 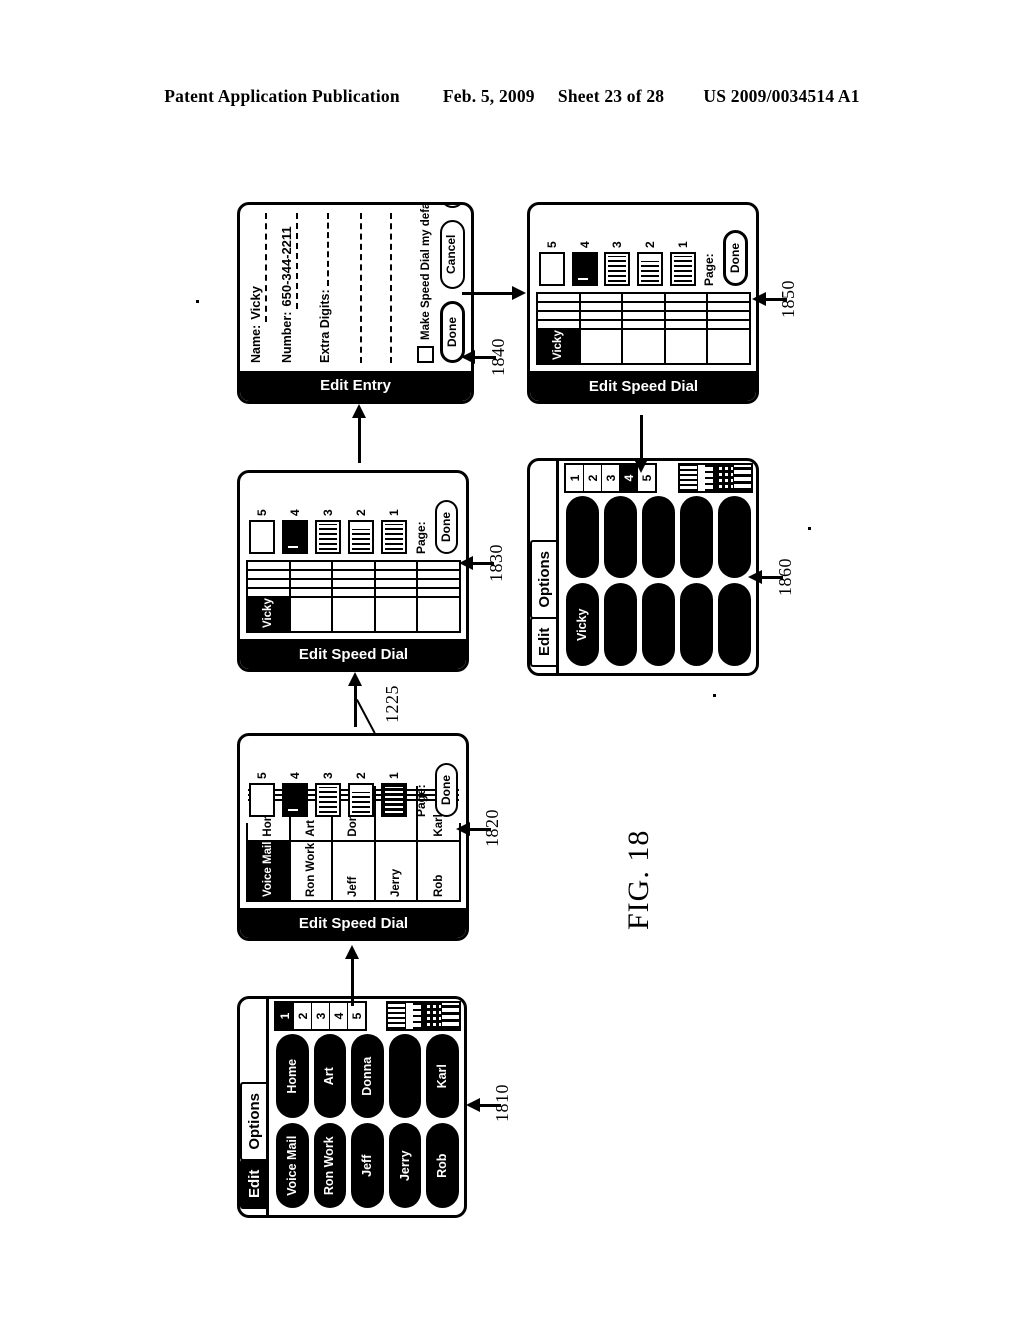 I want to click on page-number-2: 2, so click(x=593, y=478).